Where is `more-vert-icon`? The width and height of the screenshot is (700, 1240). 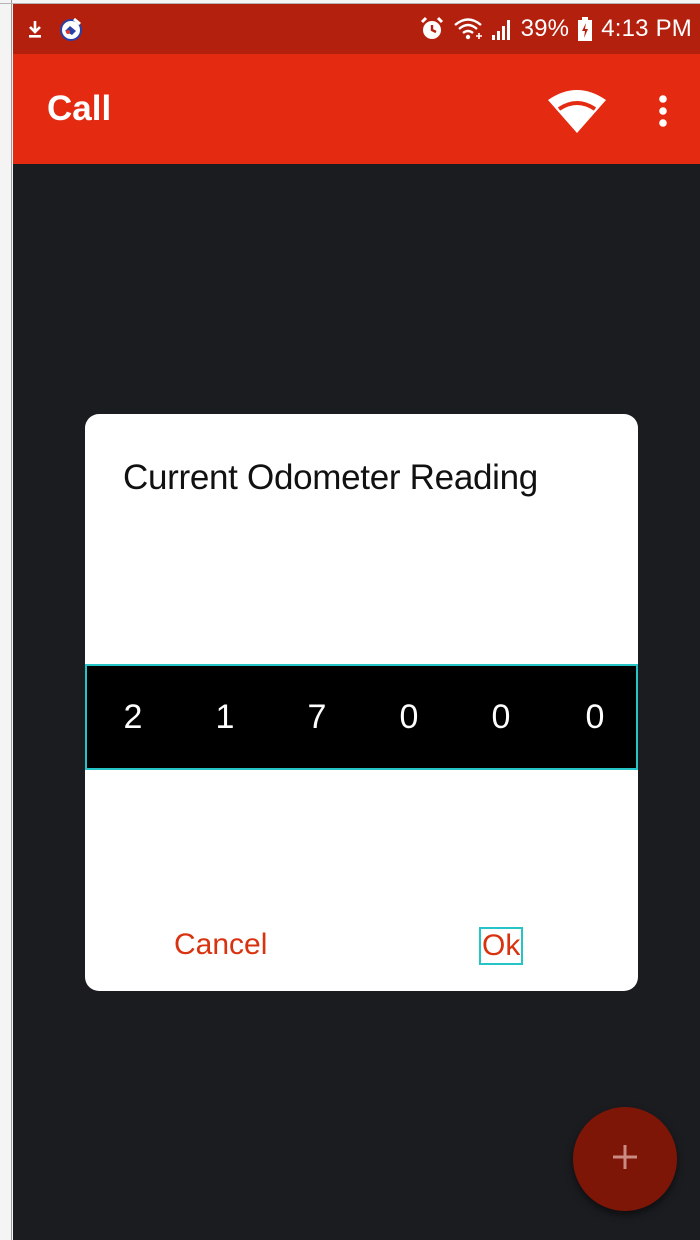
more-vert-icon is located at coordinates (663, 111).